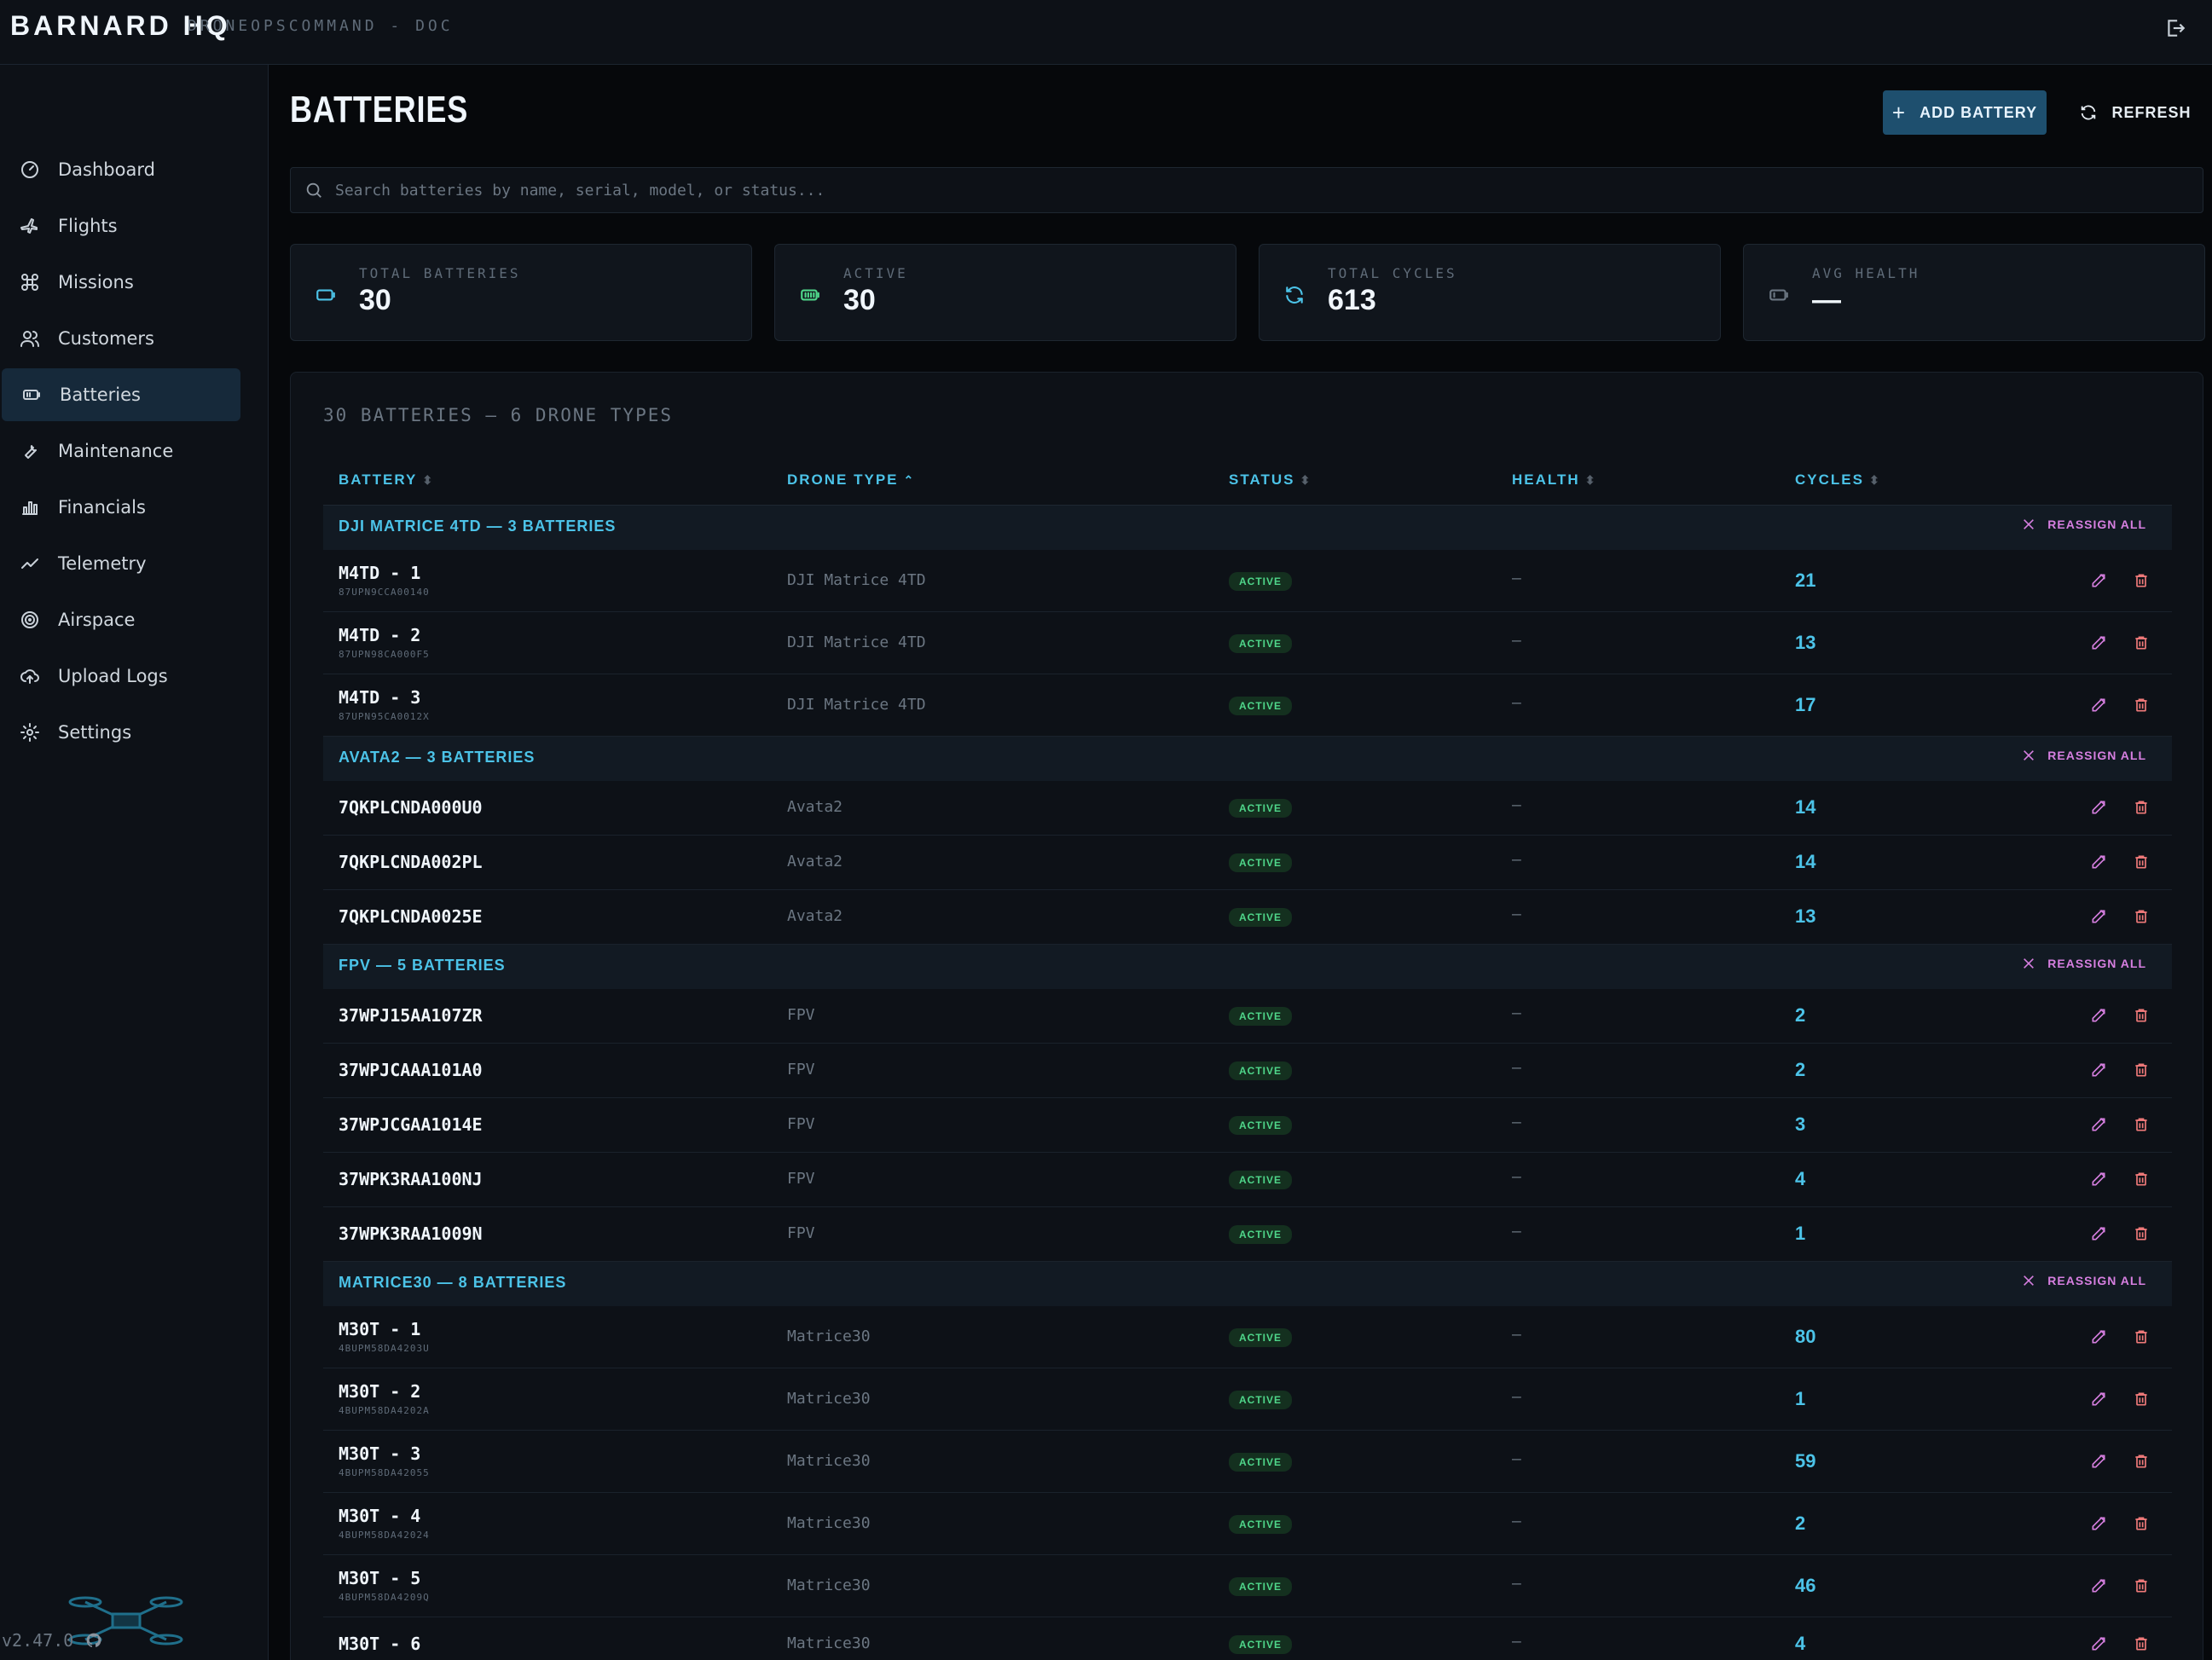 This screenshot has height=1660, width=2212. I want to click on table-row: 7QKPLCNDA000U0 Avata2 ACTIVE — 14, so click(1248, 809).